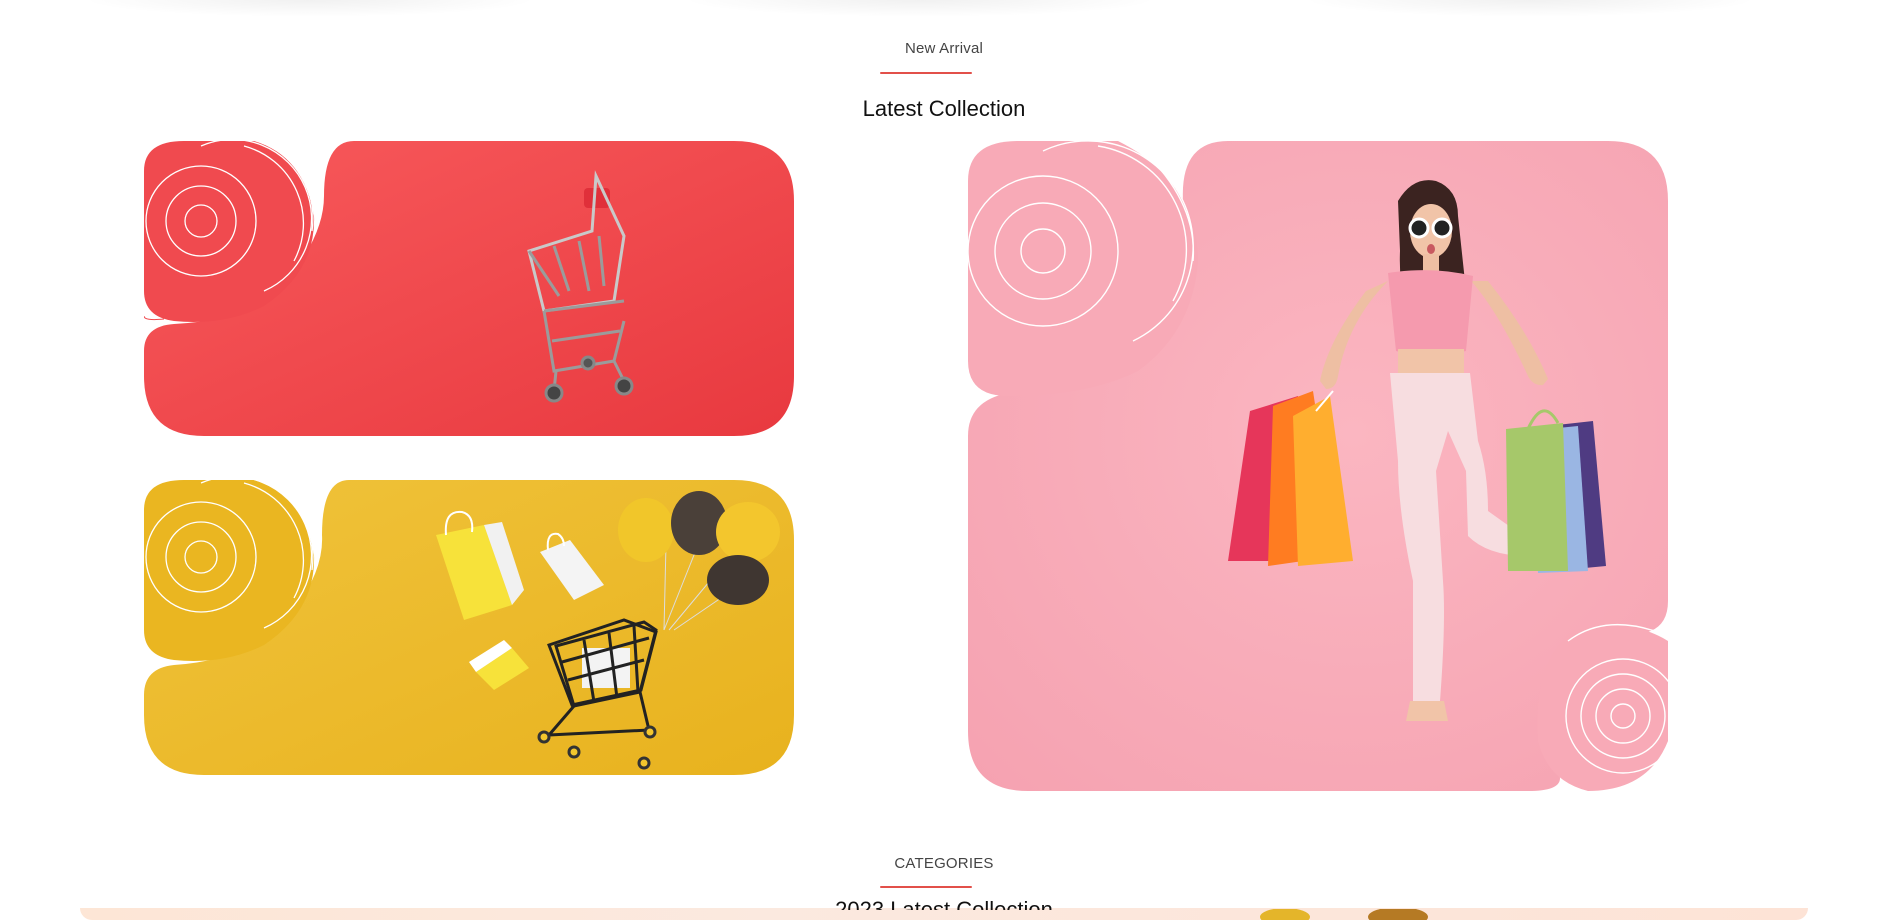 This screenshot has width=1888, height=920. I want to click on red-cart-promo-card, so click(469, 288).